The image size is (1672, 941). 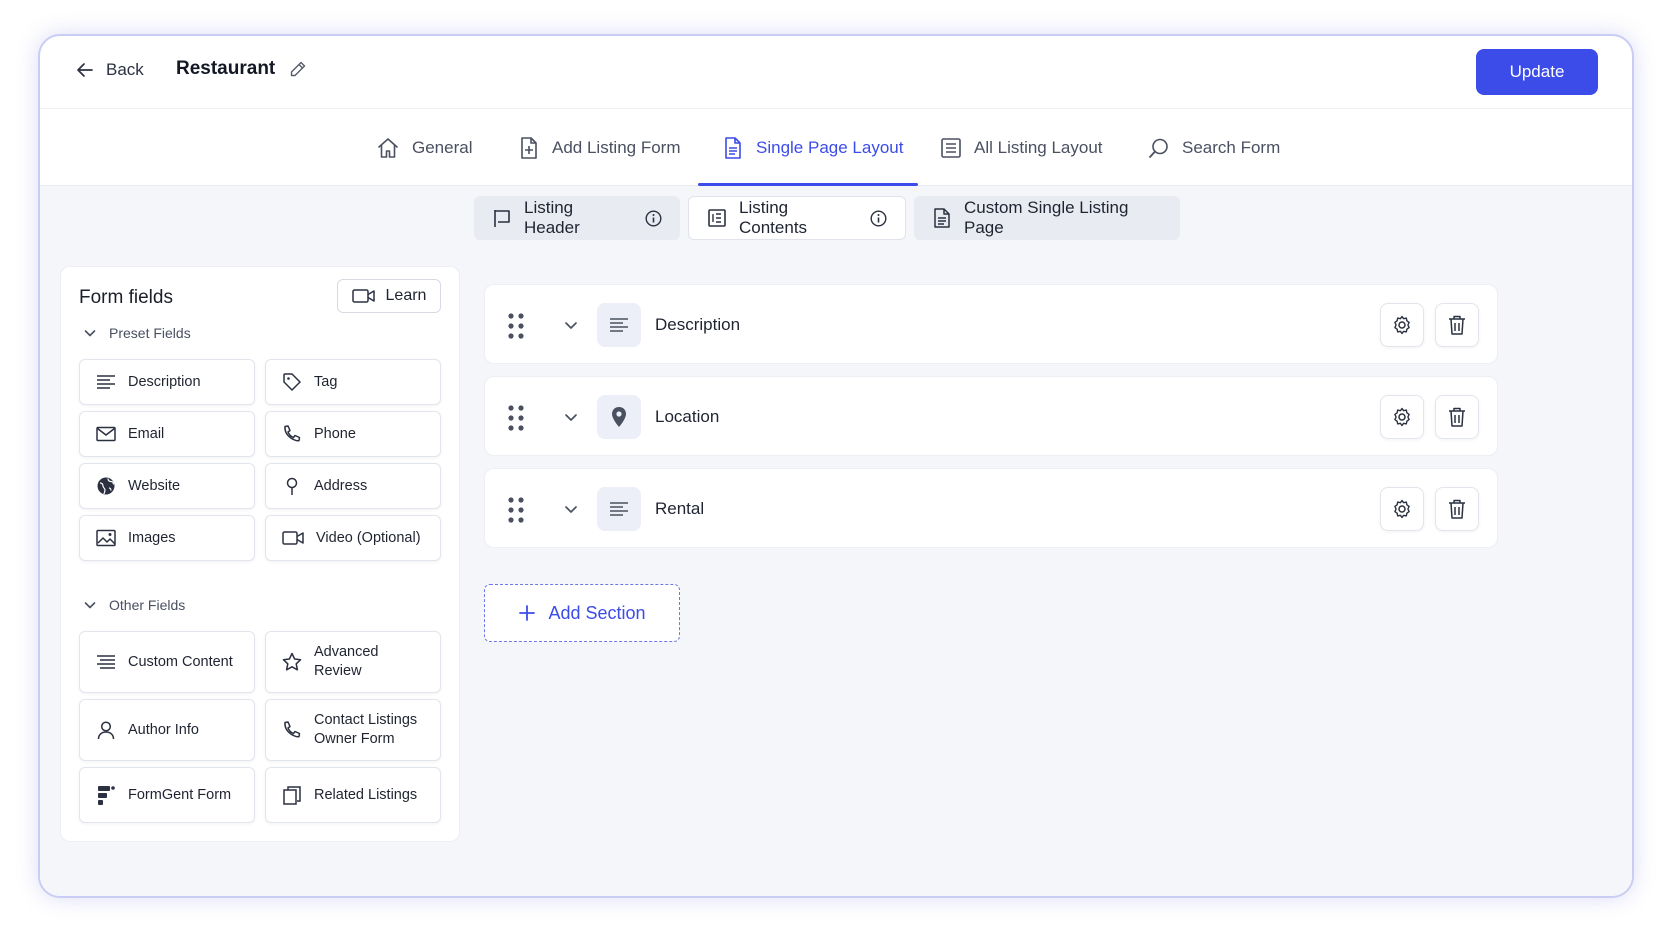 I want to click on section-title: Description, so click(x=698, y=324).